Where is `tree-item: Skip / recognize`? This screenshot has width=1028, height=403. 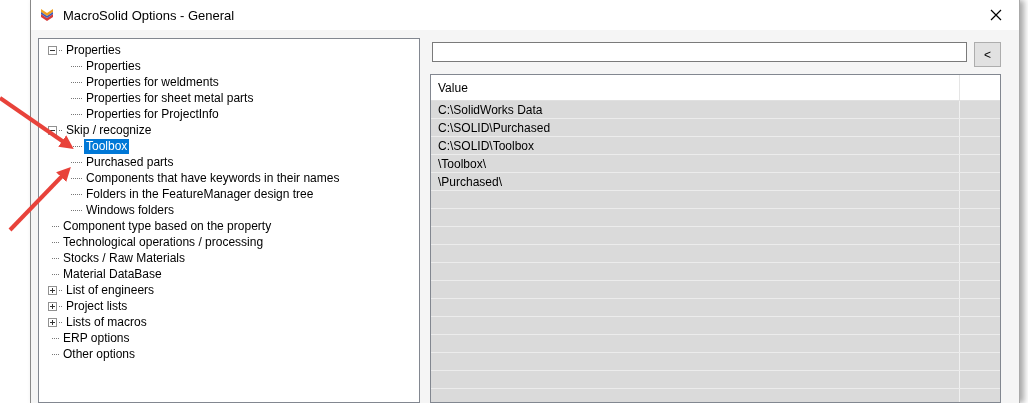 tree-item: Skip / recognize is located at coordinates (109, 130).